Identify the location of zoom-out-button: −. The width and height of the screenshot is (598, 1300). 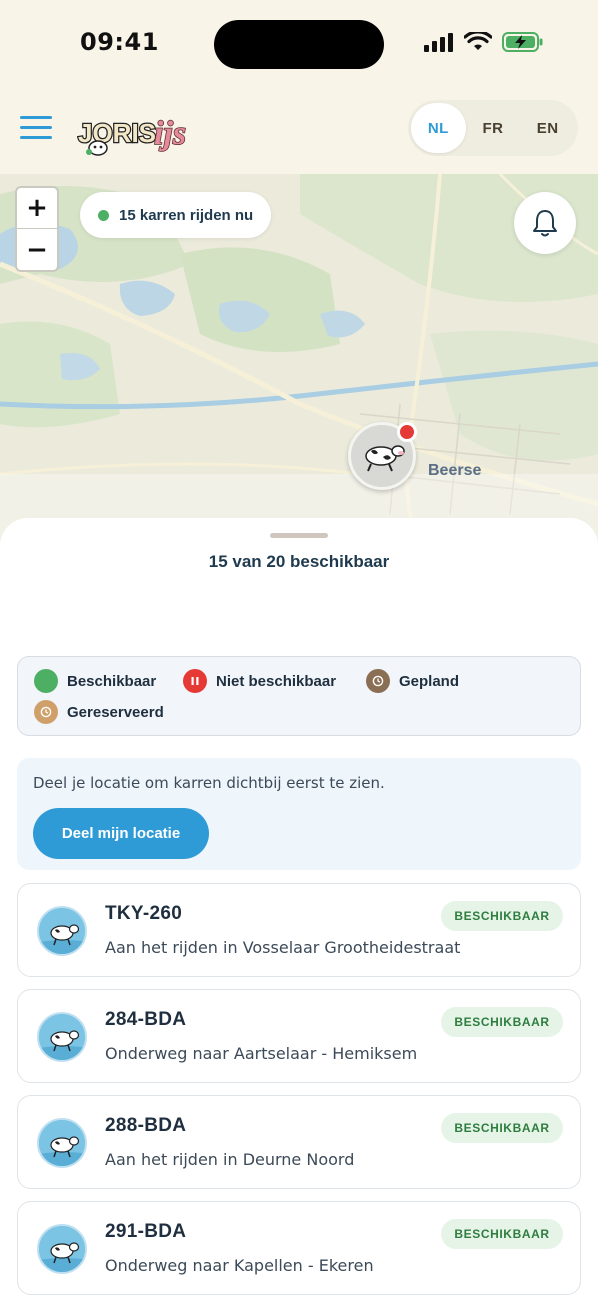
(37, 249).